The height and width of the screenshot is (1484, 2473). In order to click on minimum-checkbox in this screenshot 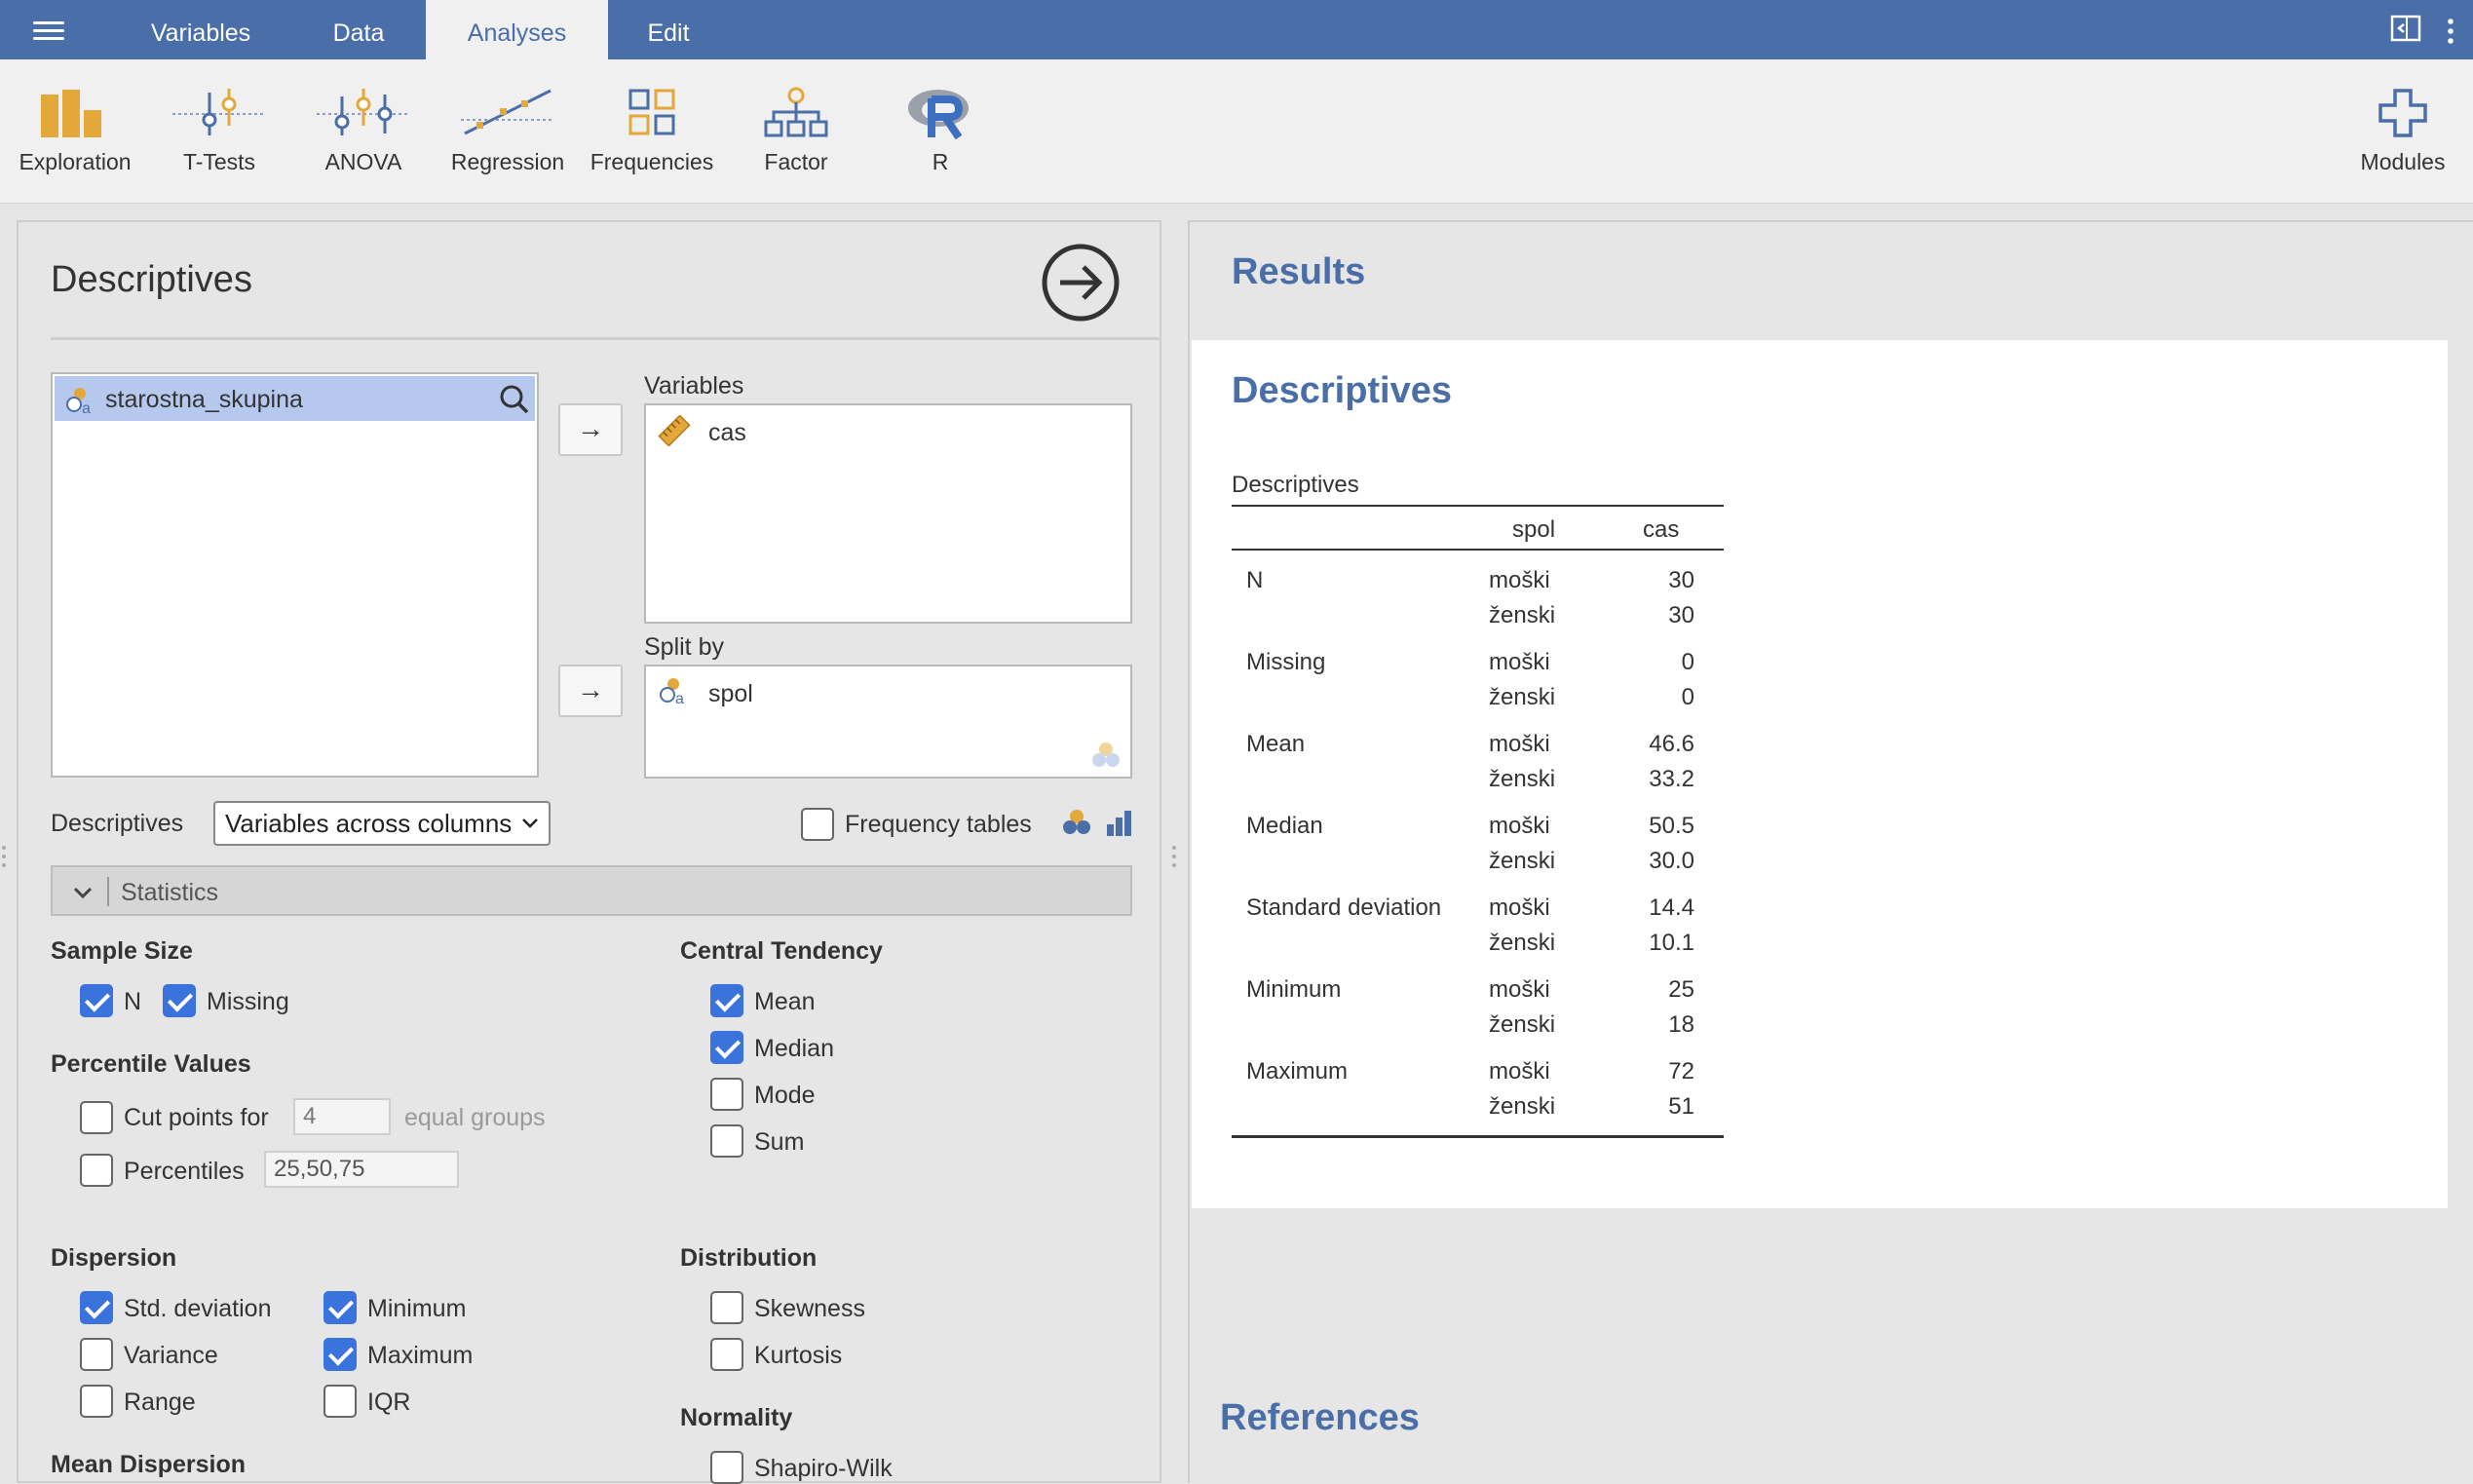, I will do `click(340, 1307)`.